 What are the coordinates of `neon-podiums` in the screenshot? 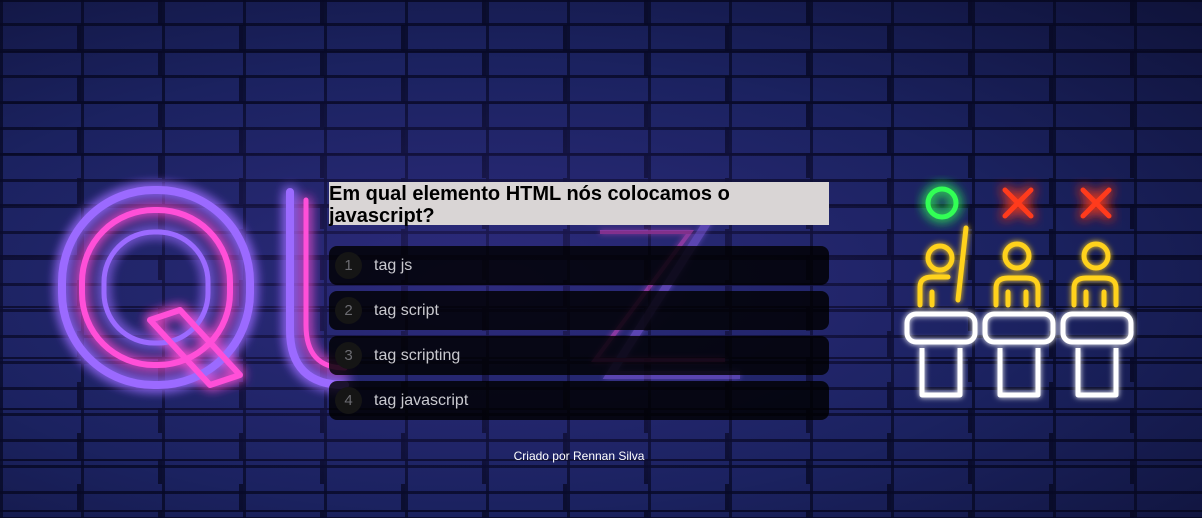 It's located at (1019, 354).